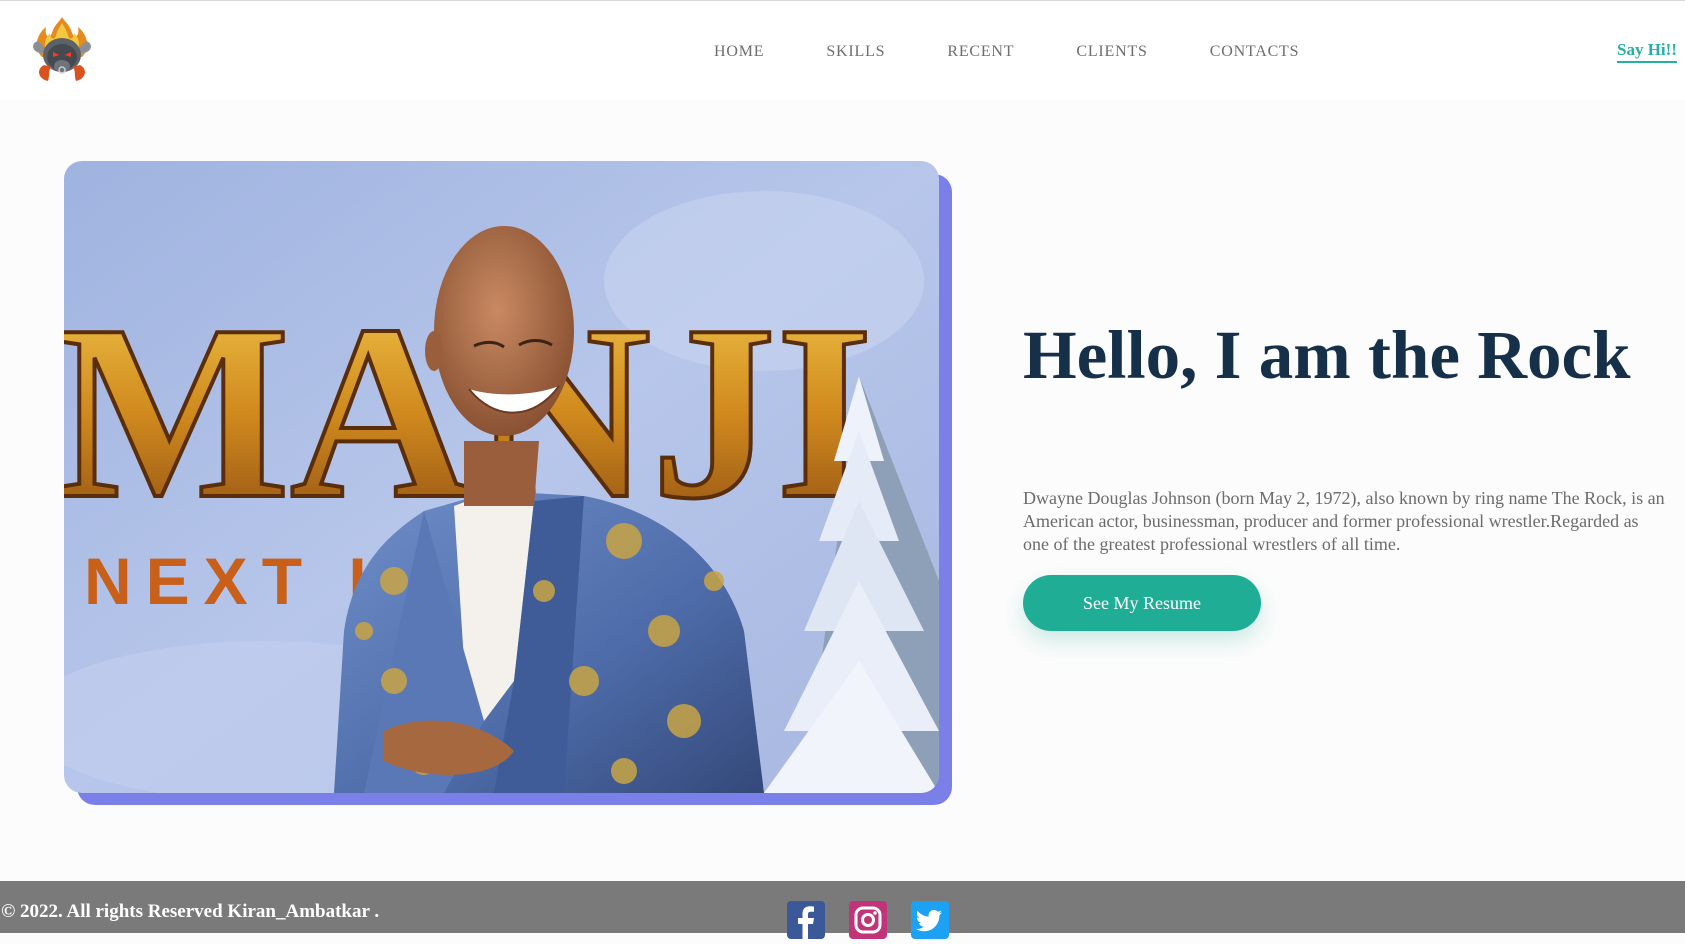 Image resolution: width=1685 pixels, height=944 pixels. I want to click on flaming-bull-skull-logo-icon, so click(62, 50).